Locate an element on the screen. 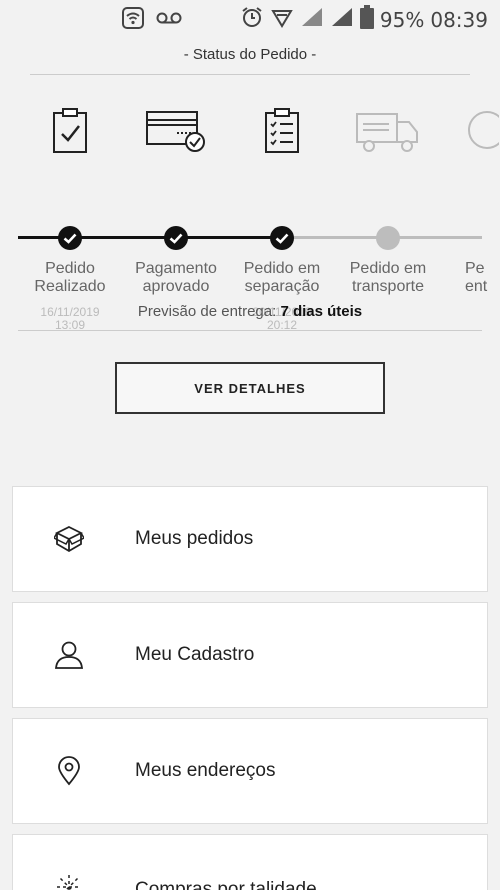 The image size is (500, 890). step-node-pending is located at coordinates (388, 238).